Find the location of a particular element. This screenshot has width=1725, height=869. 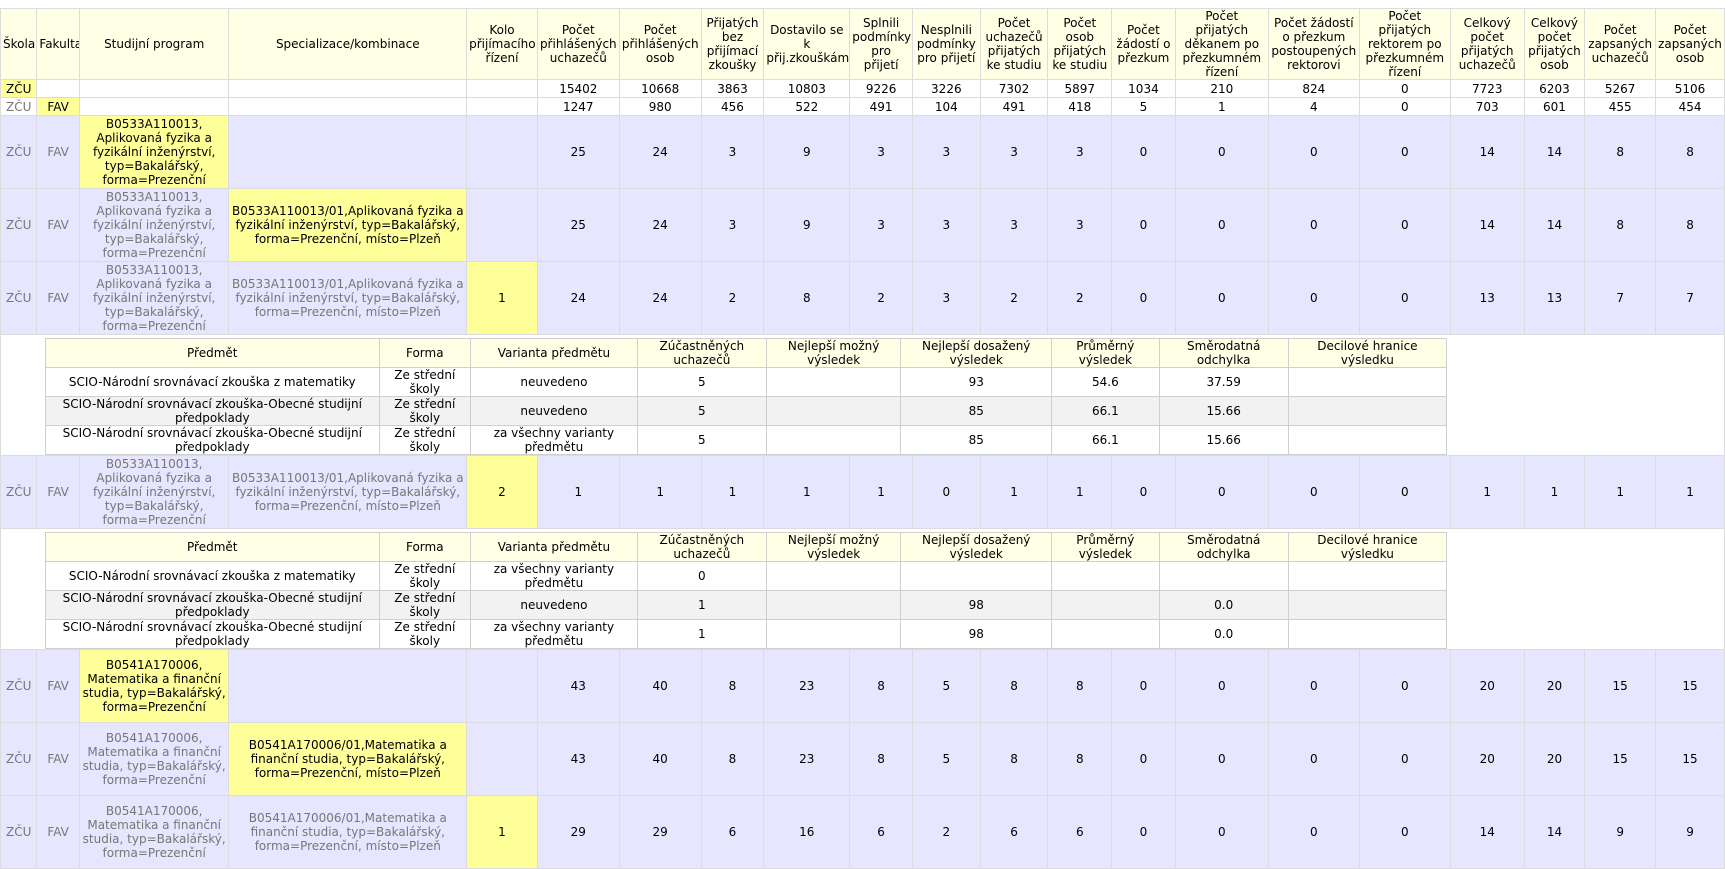

cell-12: 6 is located at coordinates (1080, 832).